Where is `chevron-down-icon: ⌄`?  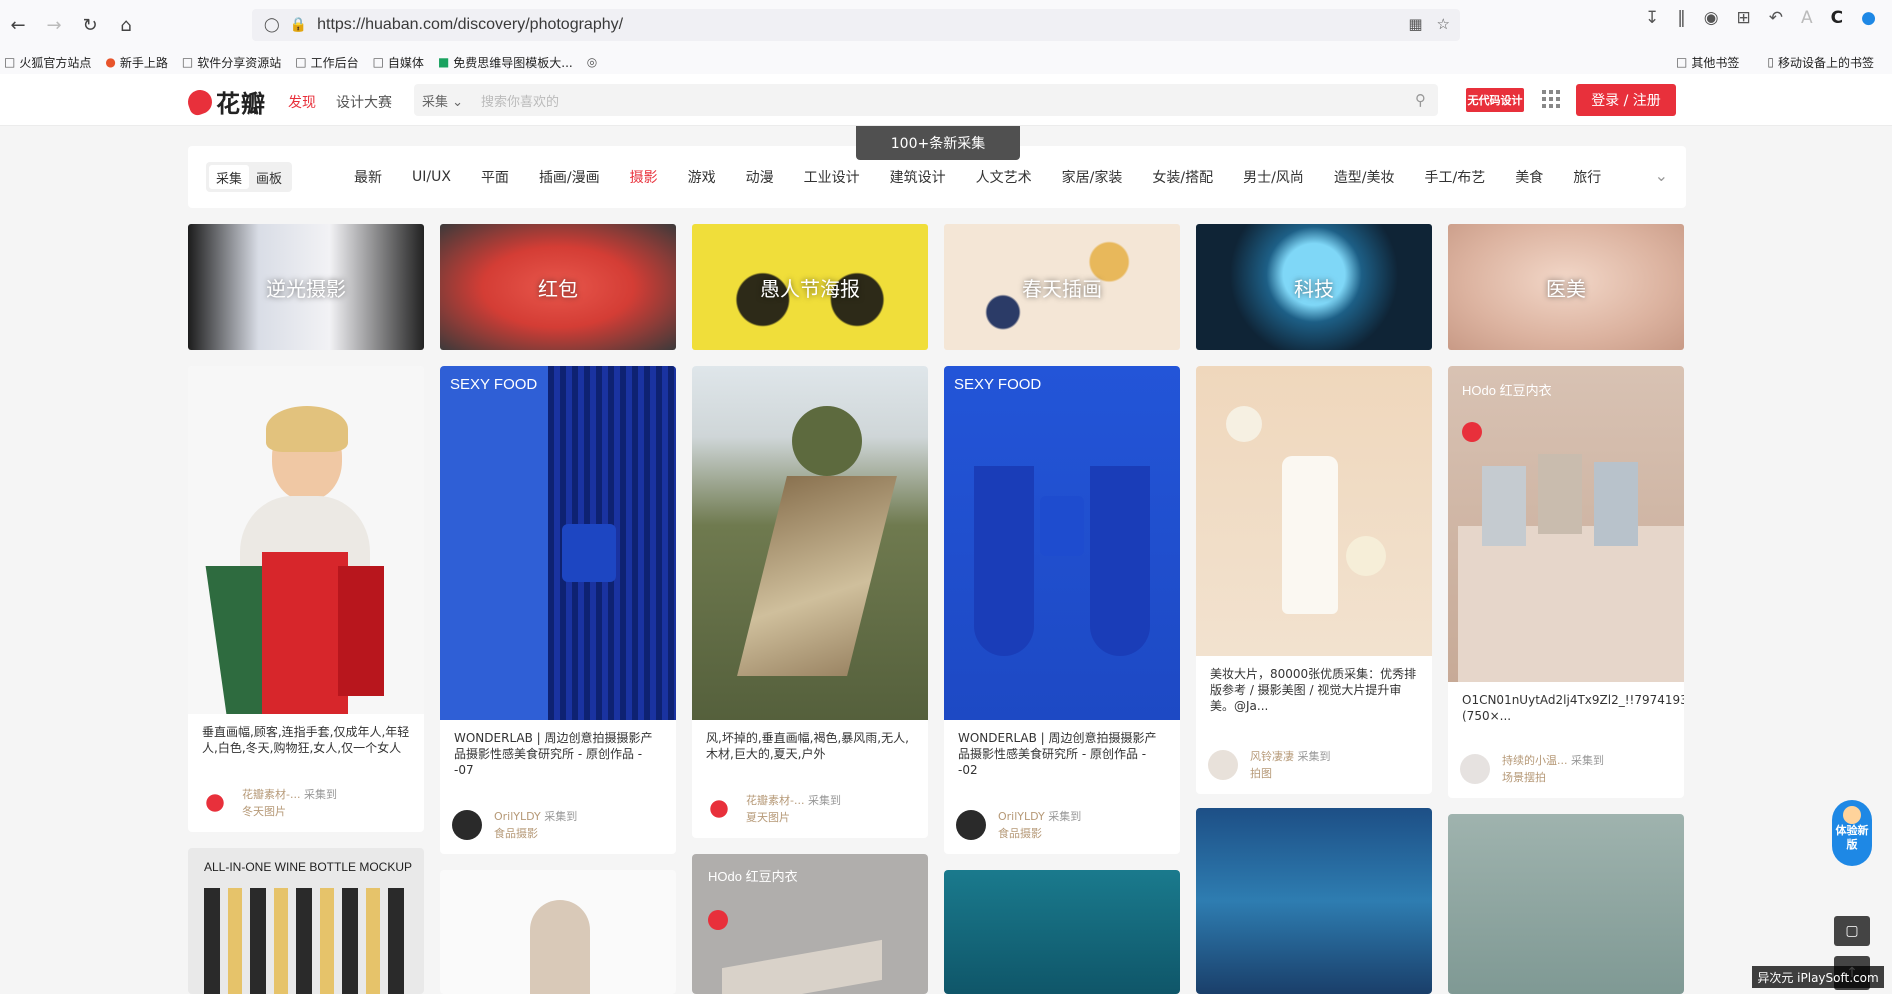
chevron-down-icon: ⌄ is located at coordinates (1661, 175).